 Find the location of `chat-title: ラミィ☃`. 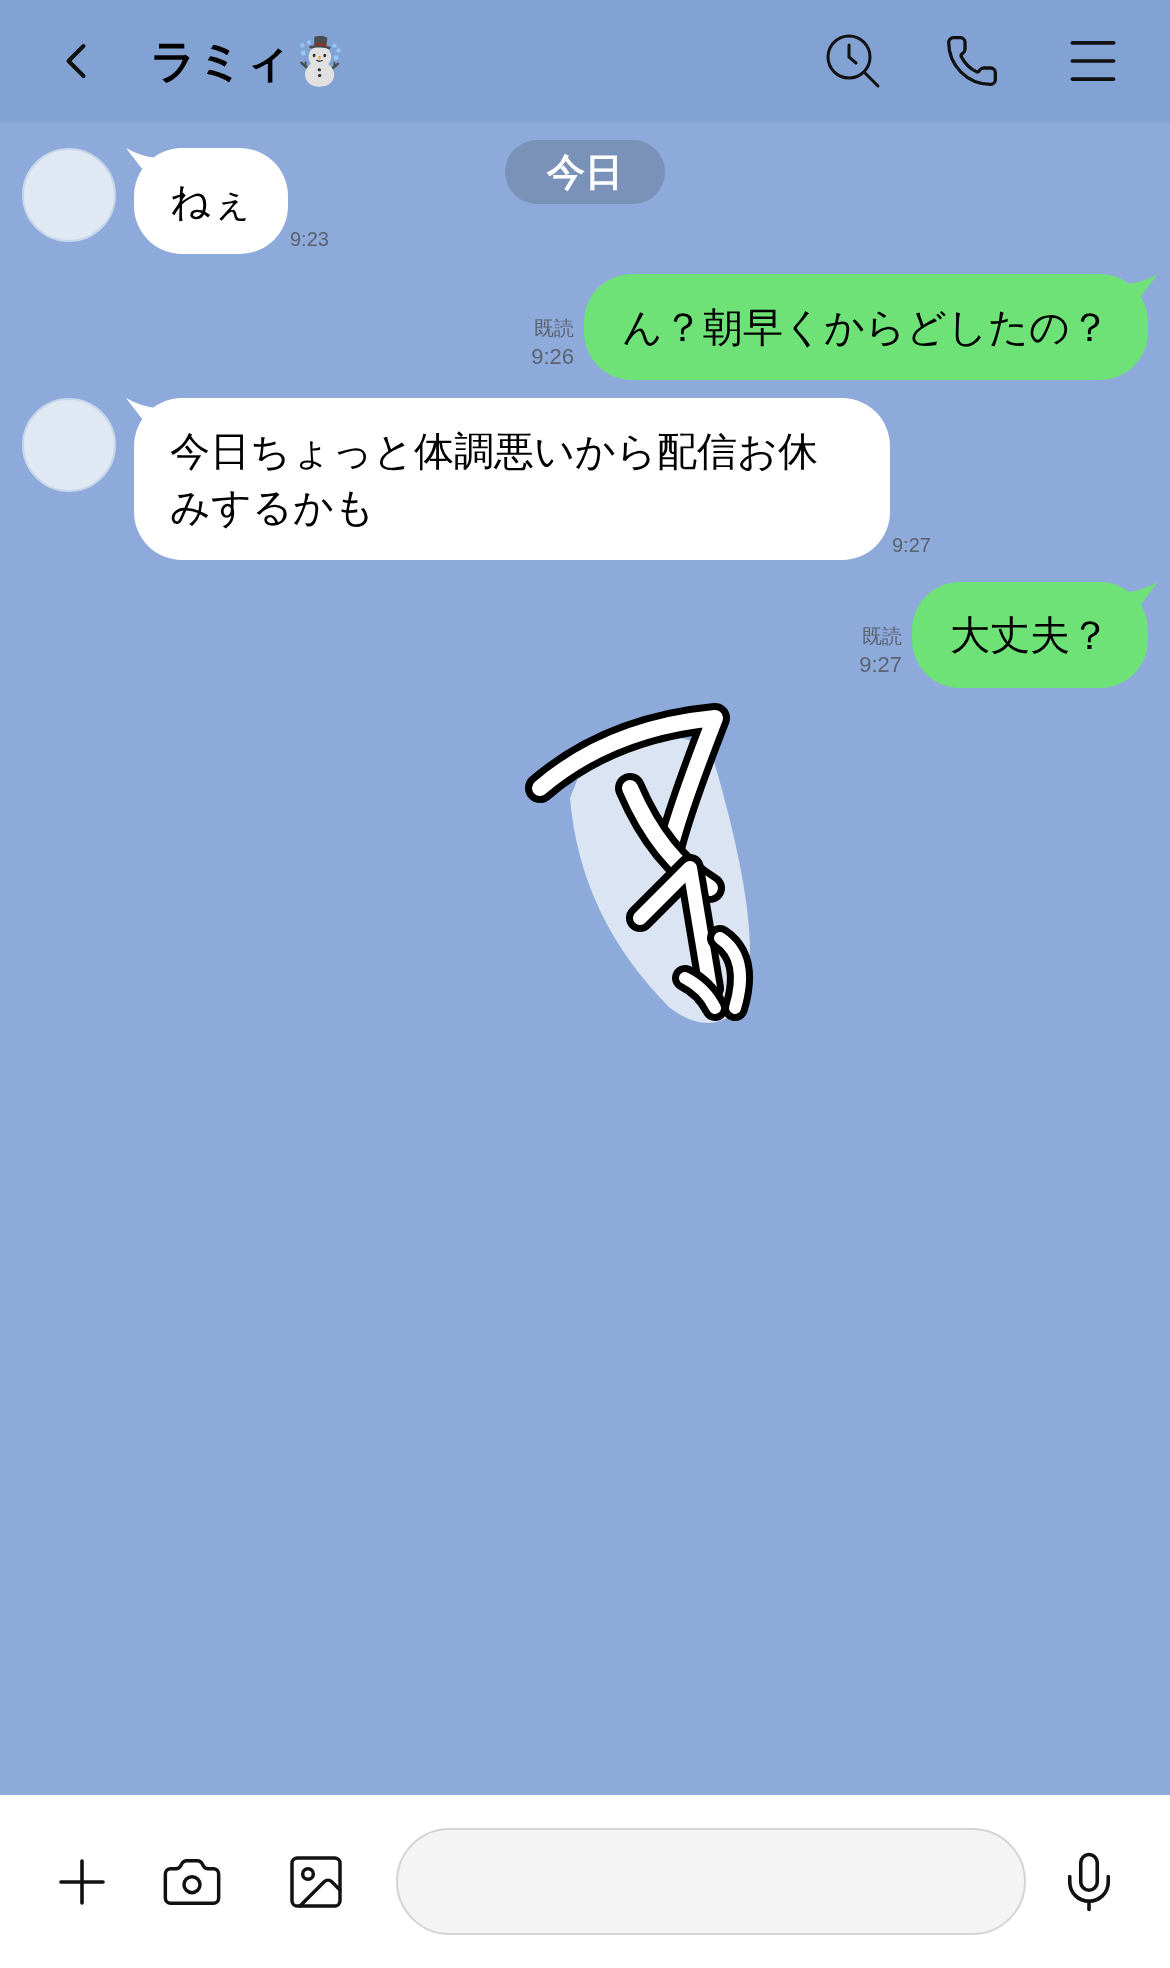

chat-title: ラミィ☃ is located at coordinates (249, 61).